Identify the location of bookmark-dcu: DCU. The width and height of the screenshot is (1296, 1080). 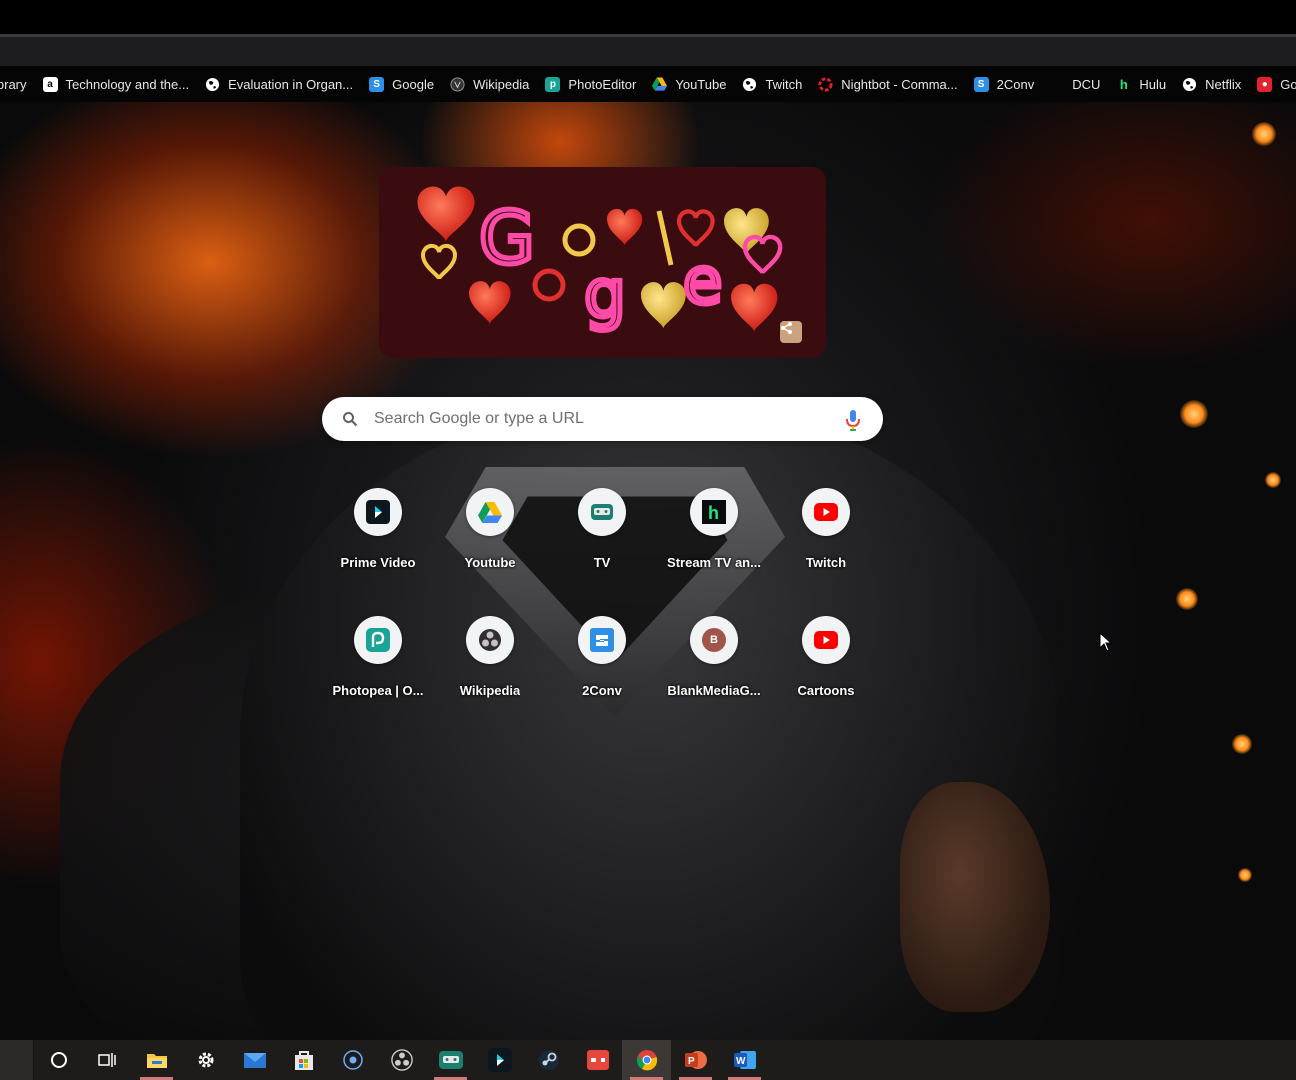
(1086, 84).